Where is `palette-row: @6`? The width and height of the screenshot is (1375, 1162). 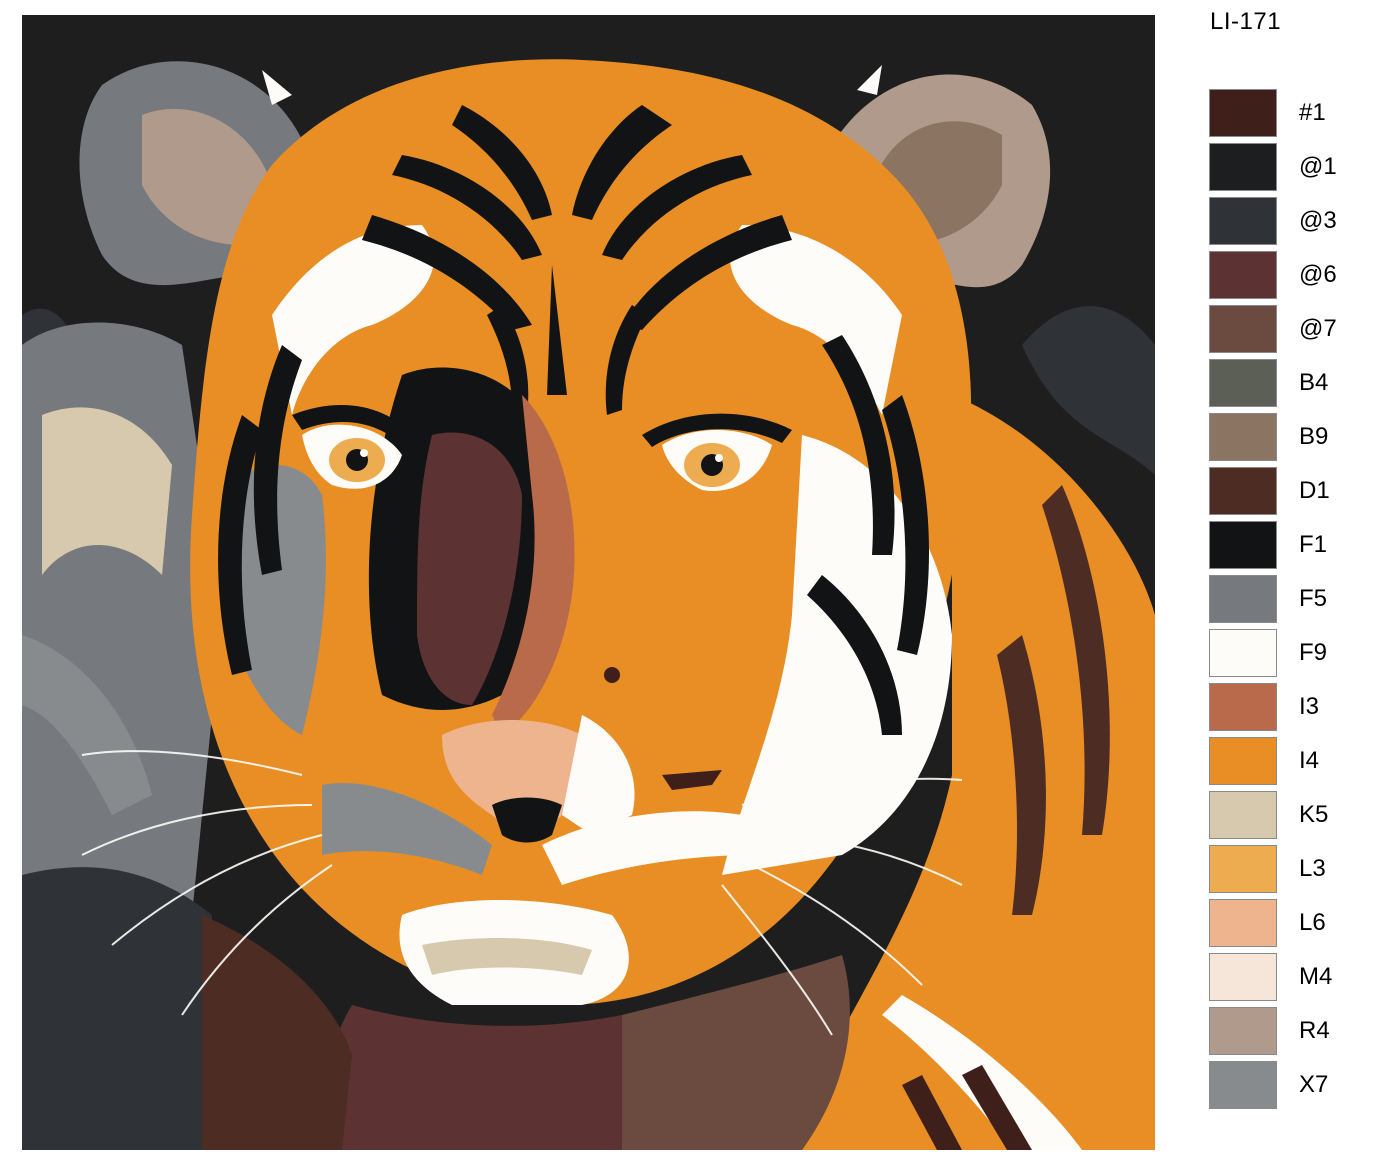 palette-row: @6 is located at coordinates (1279, 278).